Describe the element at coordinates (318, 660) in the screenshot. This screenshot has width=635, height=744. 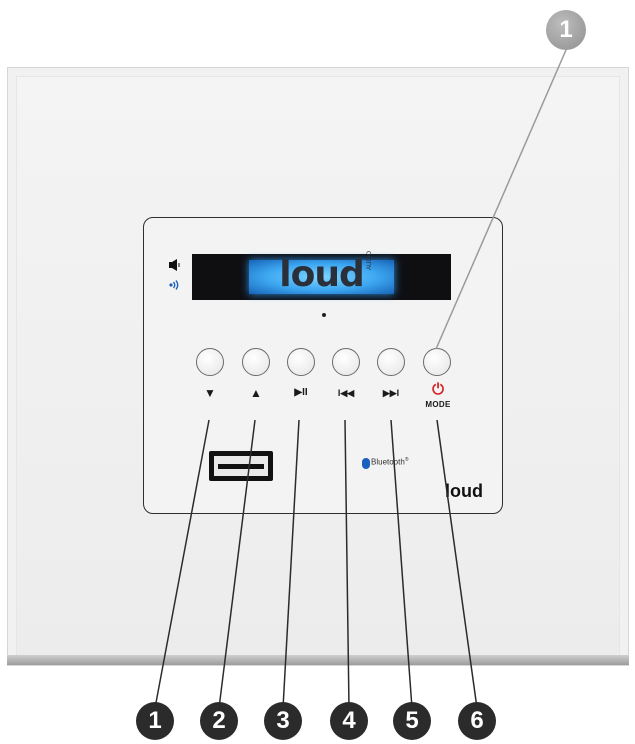
I see `wall-plate-edge` at that location.